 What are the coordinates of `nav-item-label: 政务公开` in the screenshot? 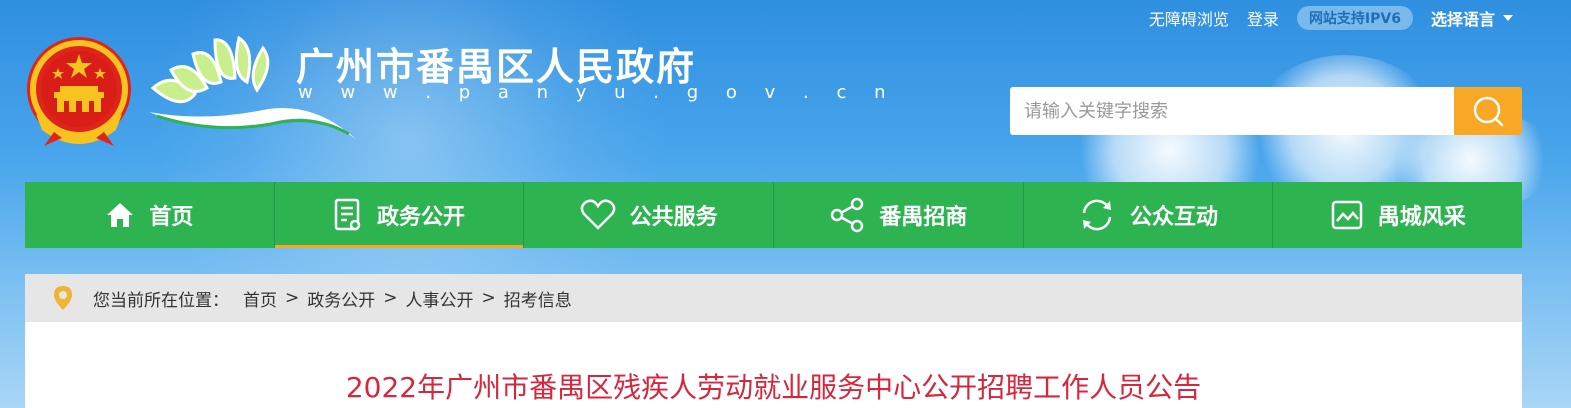 It's located at (421, 217).